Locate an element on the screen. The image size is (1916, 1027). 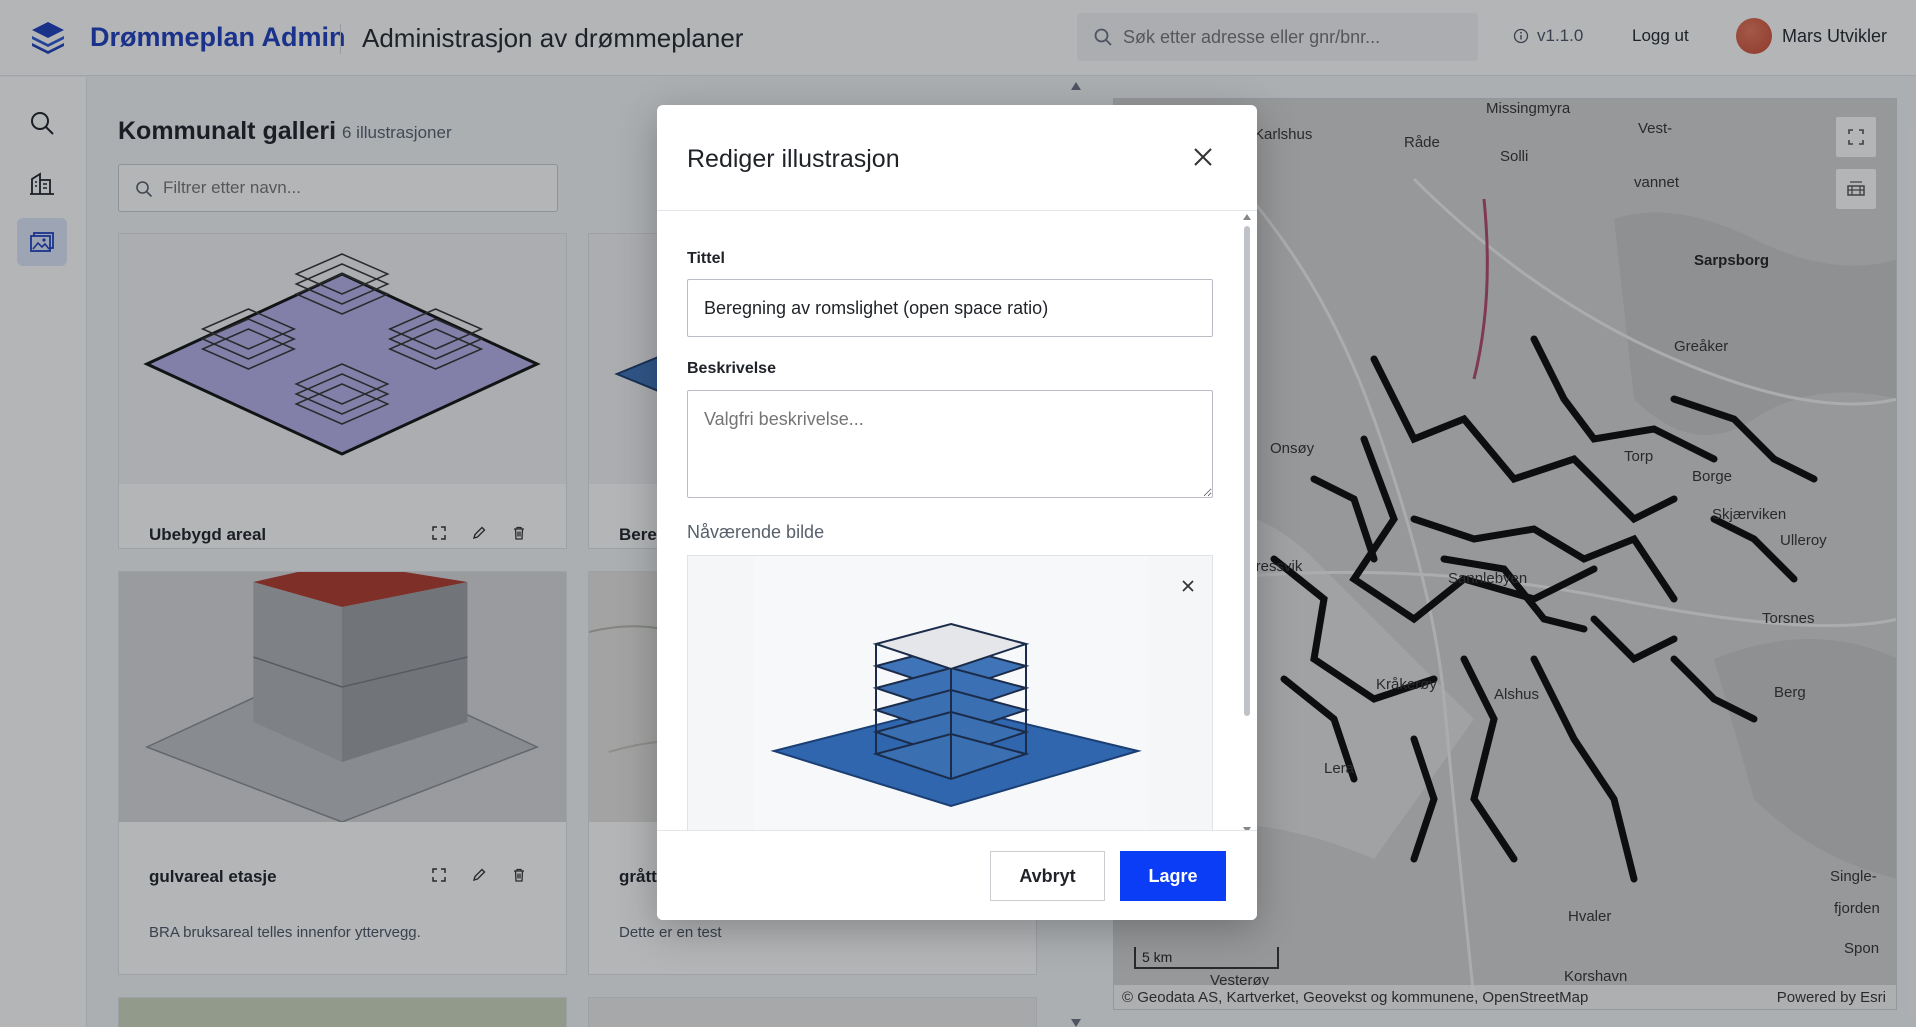
description-label: Beskrivelse is located at coordinates (731, 368).